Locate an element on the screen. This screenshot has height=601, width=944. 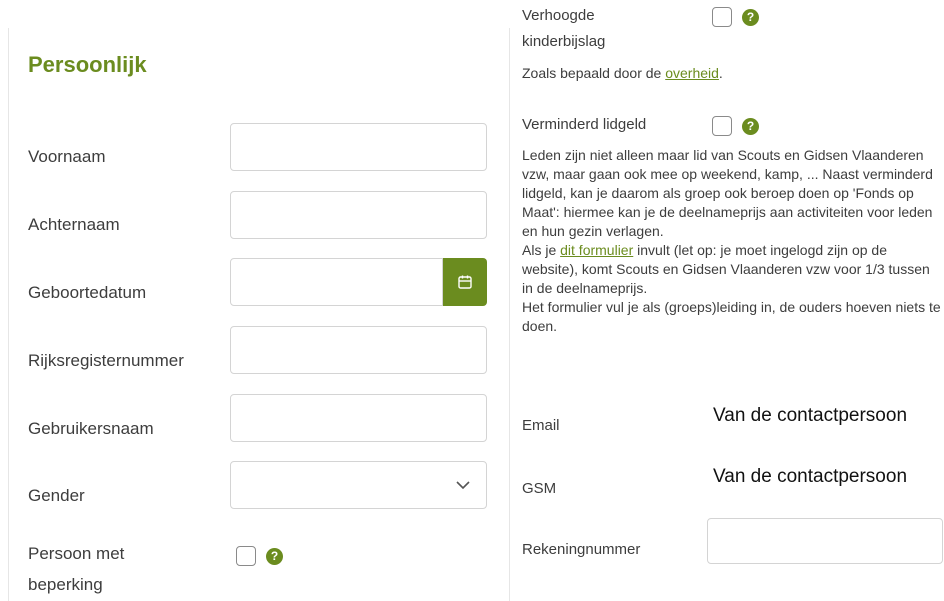
child-benefit-label-line2: kinderbijslag is located at coordinates (564, 41).